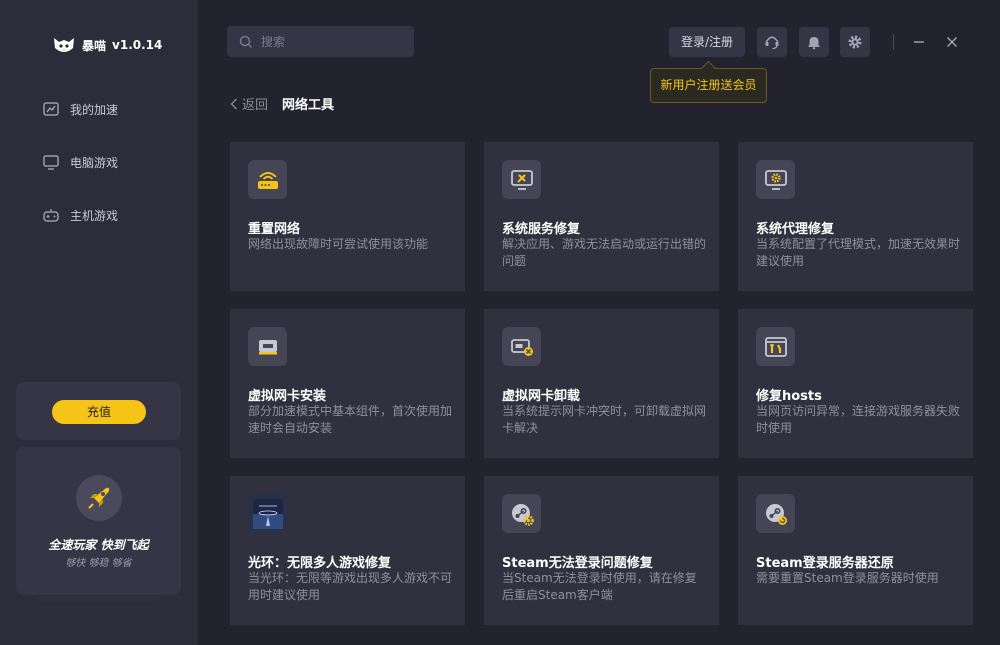 The image size is (1000, 645). I want to click on tool-description: 部分加速模式中基本组件，首次使用加速时会自动安装, so click(350, 419).